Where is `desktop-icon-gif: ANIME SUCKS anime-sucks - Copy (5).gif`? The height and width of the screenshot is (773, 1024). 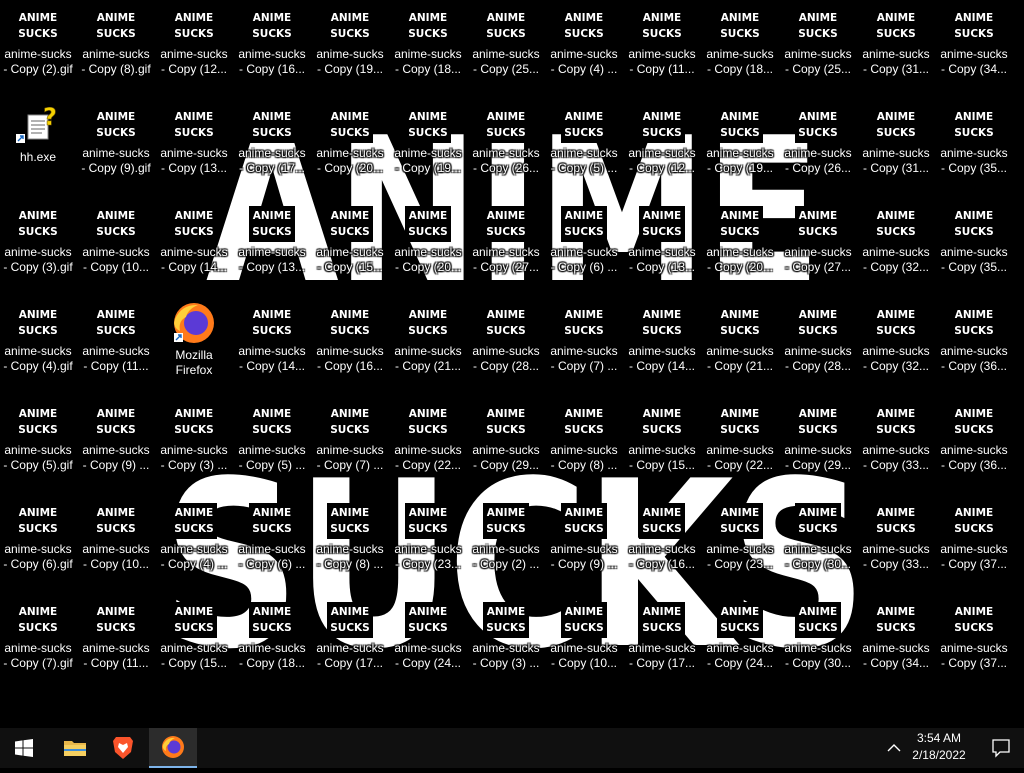
desktop-icon-gif: ANIME SUCKS anime-sucks - Copy (5).gif is located at coordinates (38, 444).